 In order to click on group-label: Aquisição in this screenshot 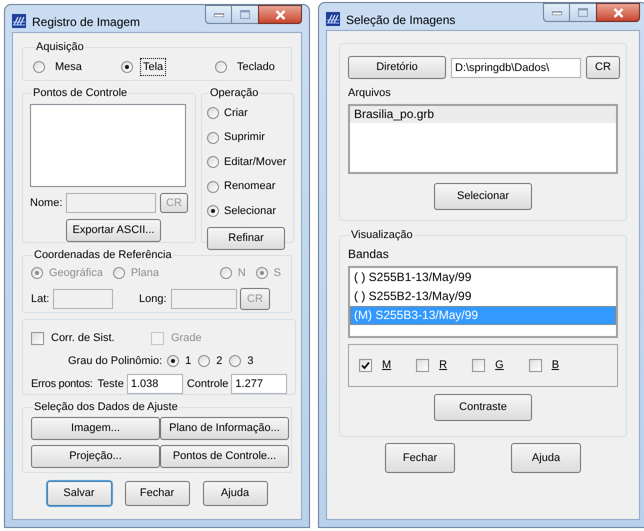, I will do `click(60, 48)`.